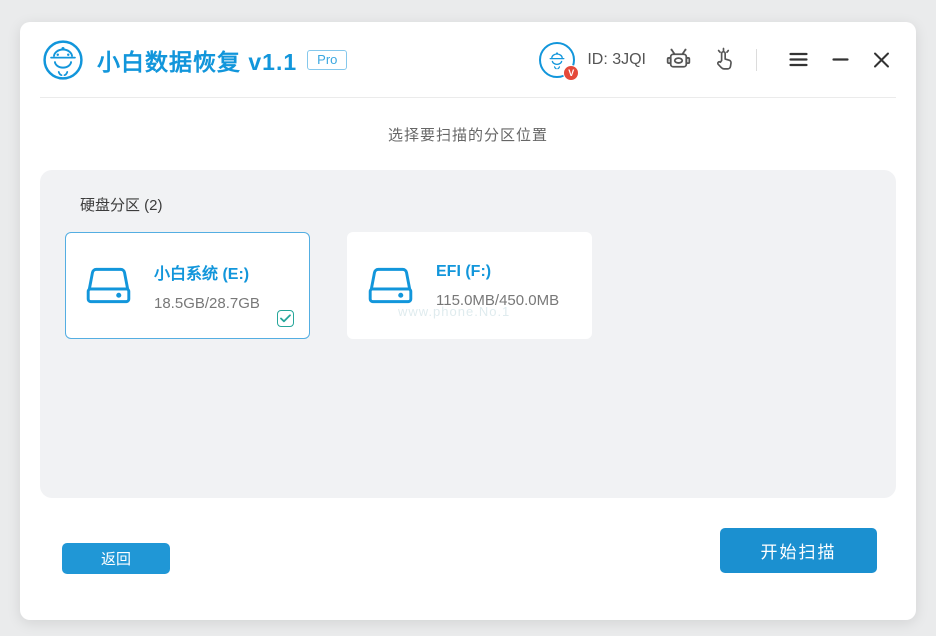 This screenshot has height=636, width=936. Describe the element at coordinates (571, 72) in the screenshot. I see `vip-badge: V` at that location.